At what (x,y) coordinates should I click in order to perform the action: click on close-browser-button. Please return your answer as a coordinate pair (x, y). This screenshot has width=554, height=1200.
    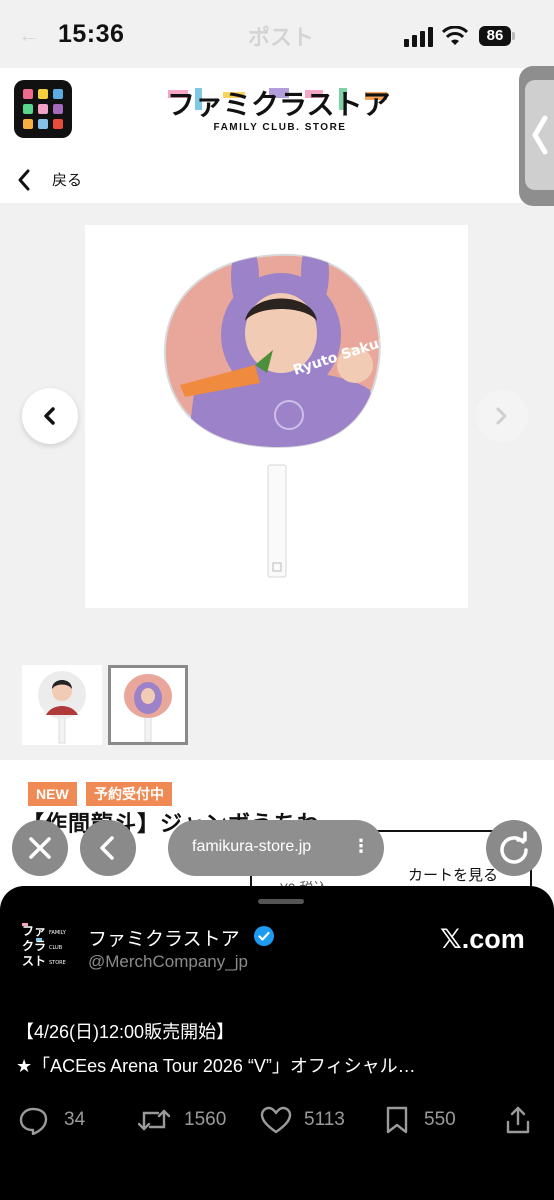
    Looking at the image, I should click on (40, 848).